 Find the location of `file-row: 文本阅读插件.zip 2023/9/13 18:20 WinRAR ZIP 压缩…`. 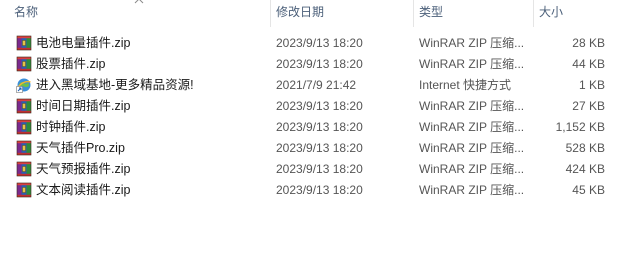

file-row: 文本阅读插件.zip 2023/9/13 18:20 WinRAR ZIP 压缩… is located at coordinates (312, 190).